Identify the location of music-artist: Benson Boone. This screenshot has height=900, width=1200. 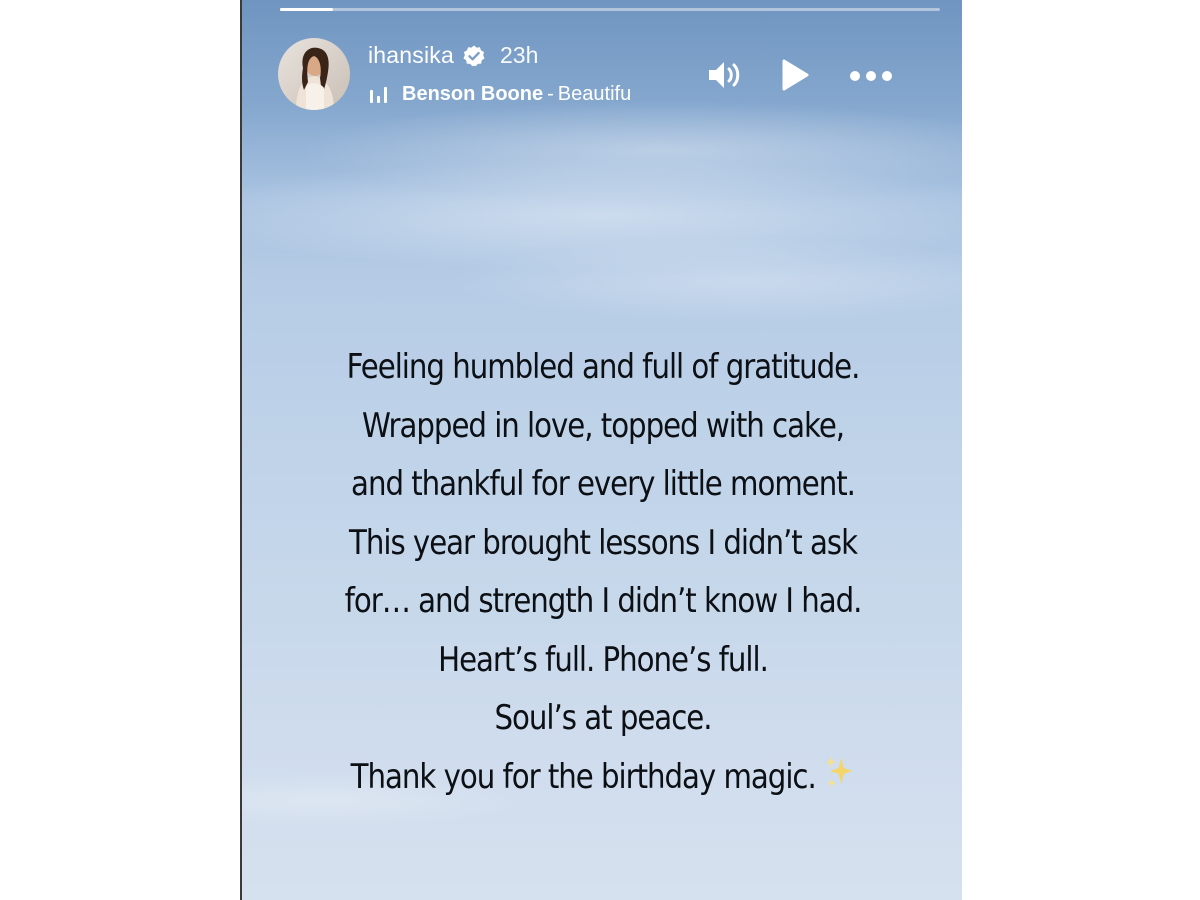
(473, 94).